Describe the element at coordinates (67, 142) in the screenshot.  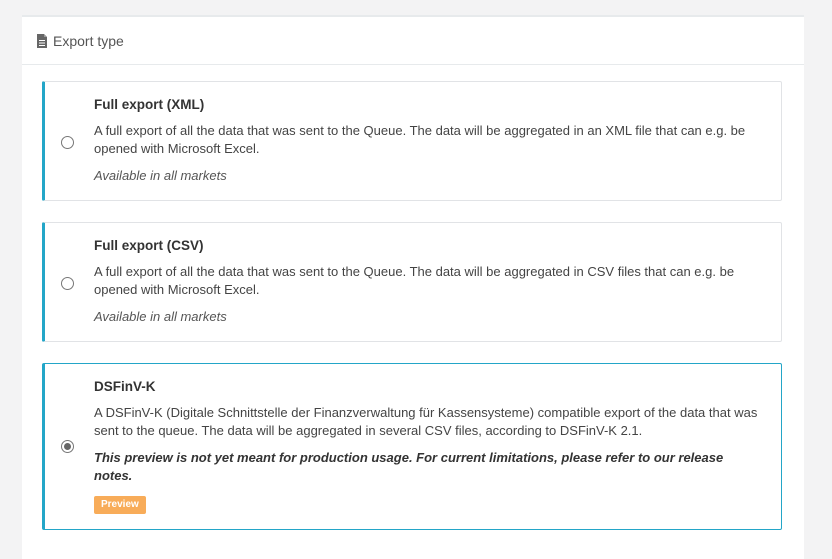
I see `radio-xml` at that location.